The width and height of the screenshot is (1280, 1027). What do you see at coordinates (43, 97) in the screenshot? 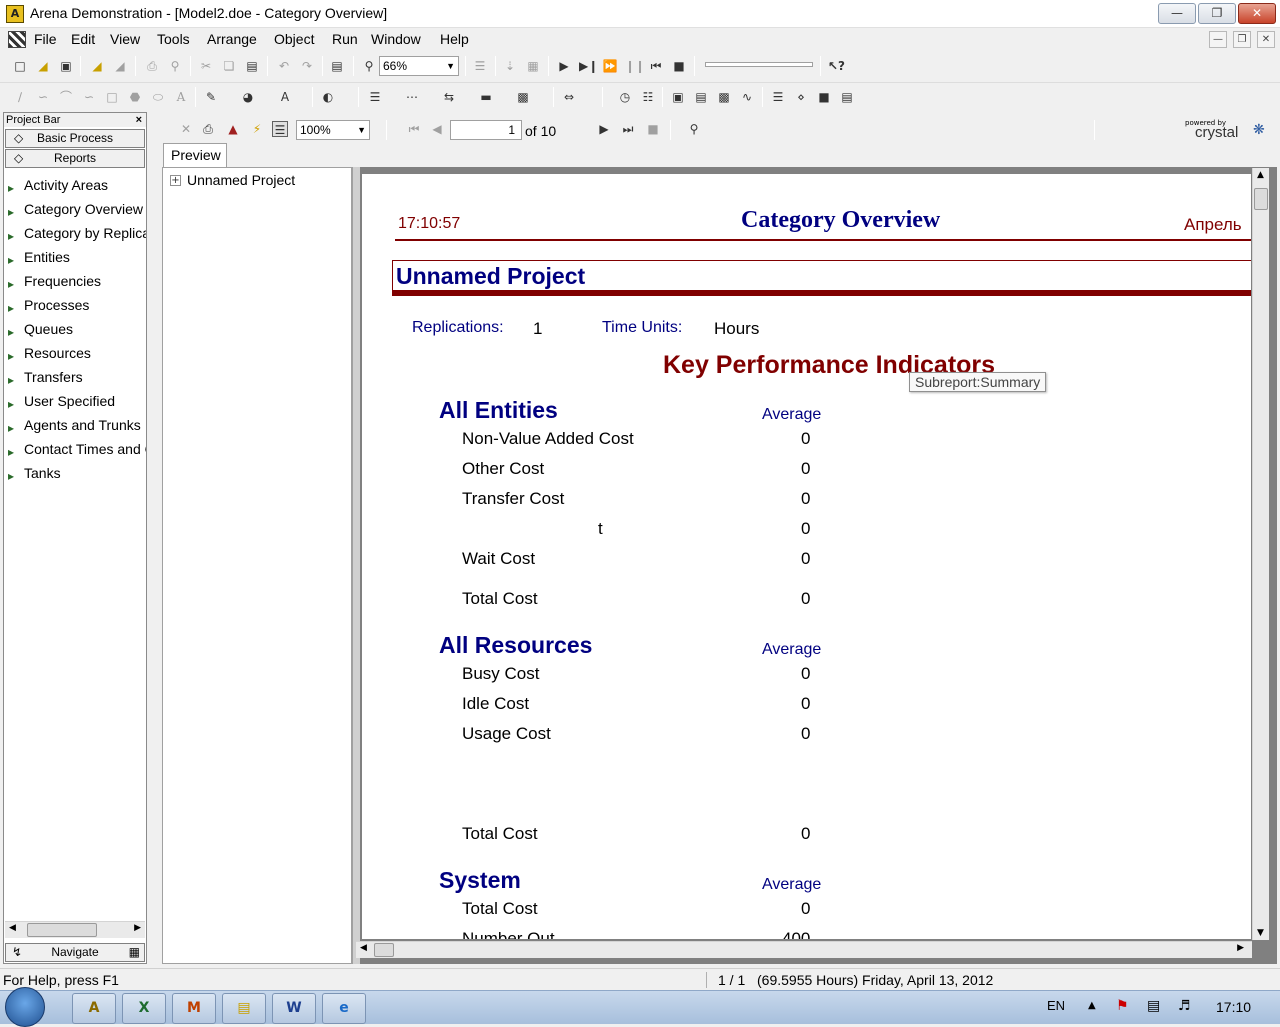
I see `polyline-icon: ∽` at bounding box center [43, 97].